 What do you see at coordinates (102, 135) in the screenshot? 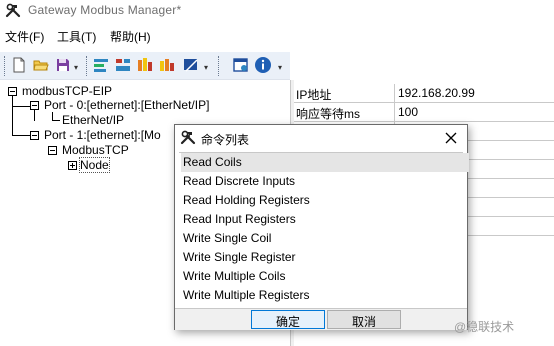
I see `tree-node-port1: Port - 1:[ethernet]:[Mo` at bounding box center [102, 135].